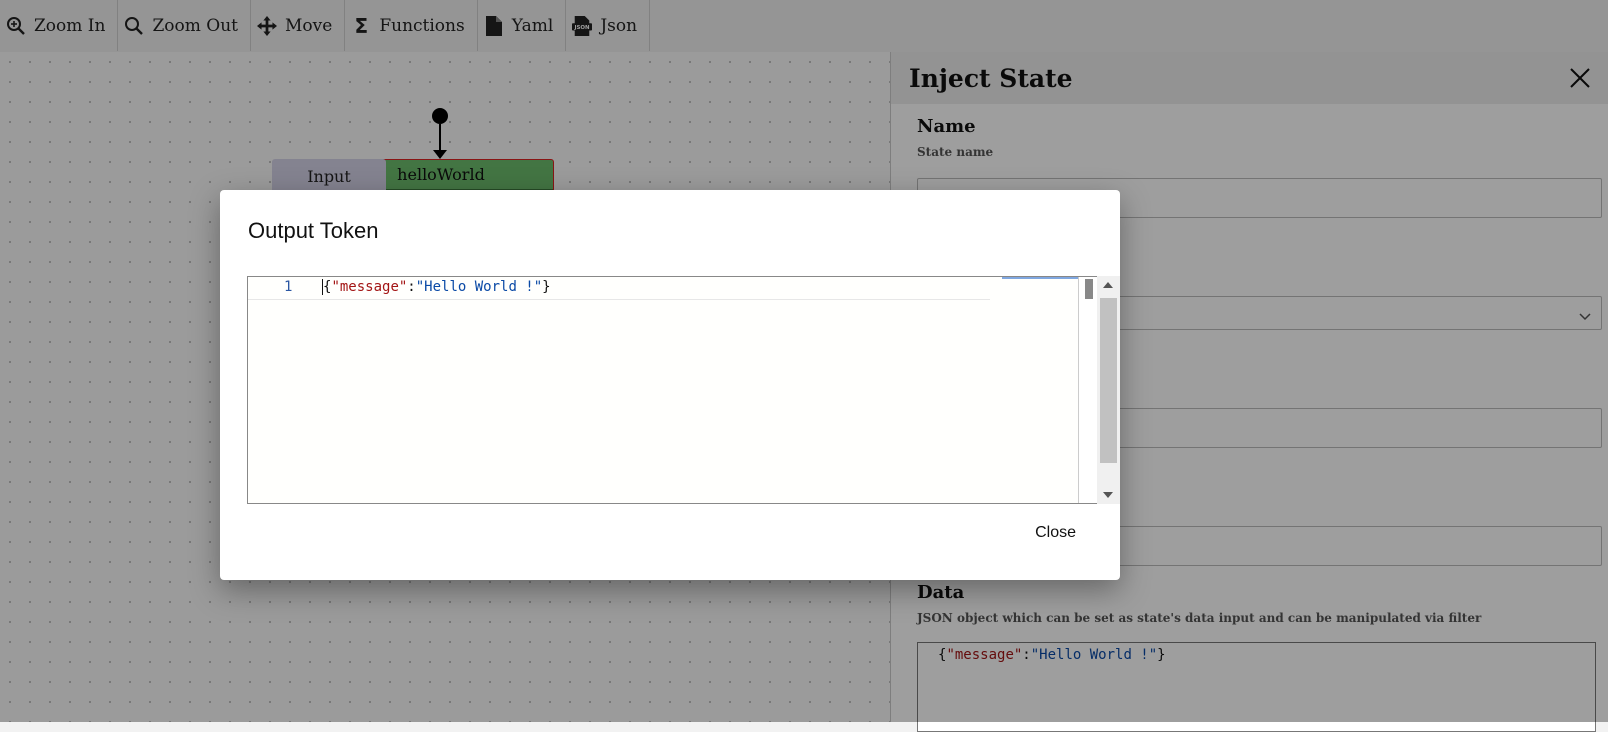 Image resolution: width=1608 pixels, height=732 pixels. Describe the element at coordinates (313, 230) in the screenshot. I see `dialog-title: Output Token` at that location.